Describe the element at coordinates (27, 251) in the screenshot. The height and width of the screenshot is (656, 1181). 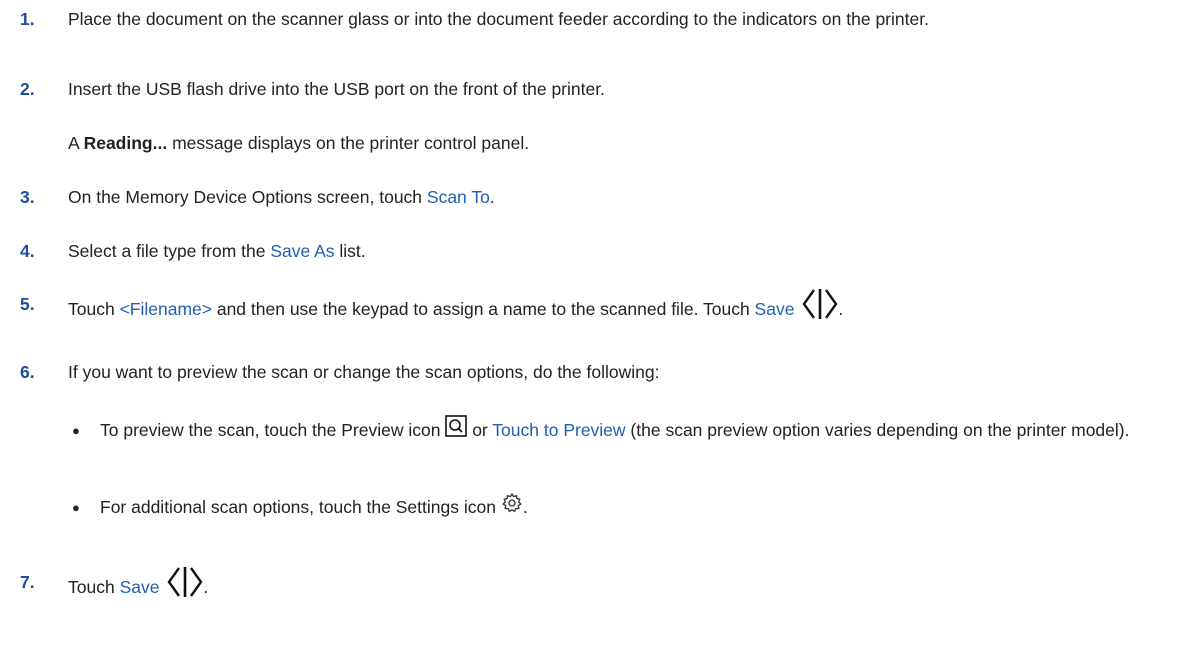
I see `step-number: 4.` at that location.